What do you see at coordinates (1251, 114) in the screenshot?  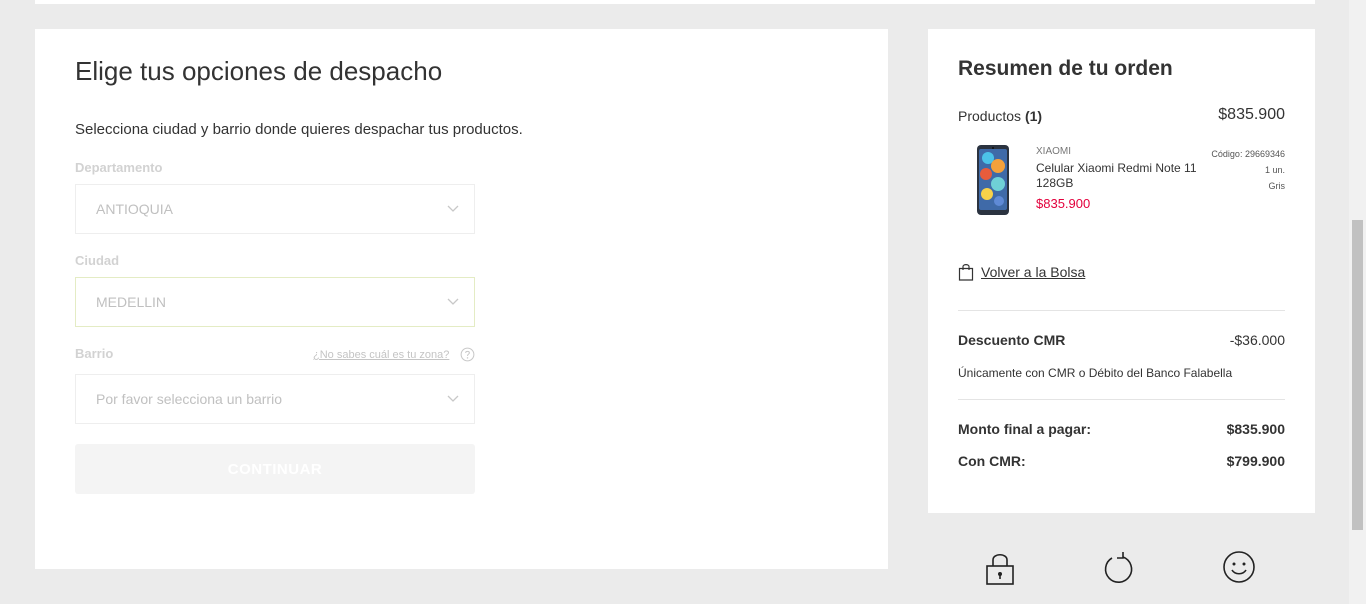 I see `products-total: $835.900` at bounding box center [1251, 114].